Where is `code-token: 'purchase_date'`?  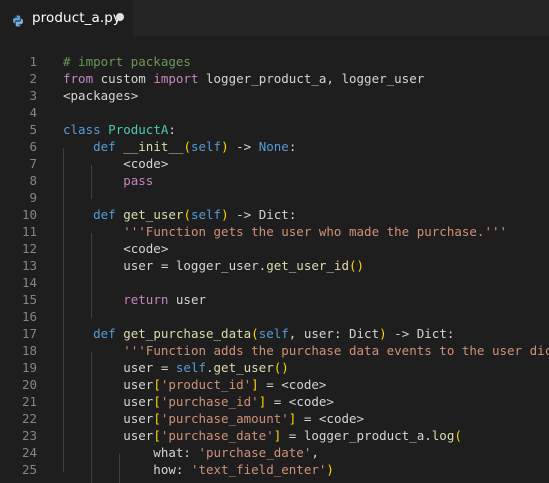 code-token: 'purchase_date' is located at coordinates (217, 435).